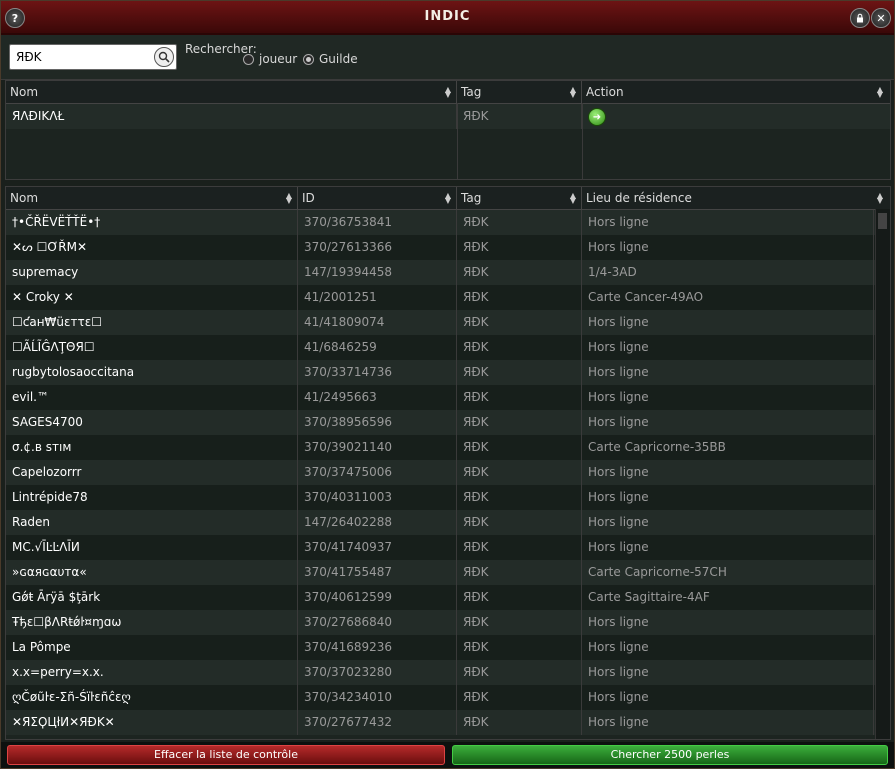 This screenshot has height=769, width=895. What do you see at coordinates (448, 422) in the screenshot?
I see `table-row: SAGES4700 370/38956596 ЯÐK Hors ligne` at bounding box center [448, 422].